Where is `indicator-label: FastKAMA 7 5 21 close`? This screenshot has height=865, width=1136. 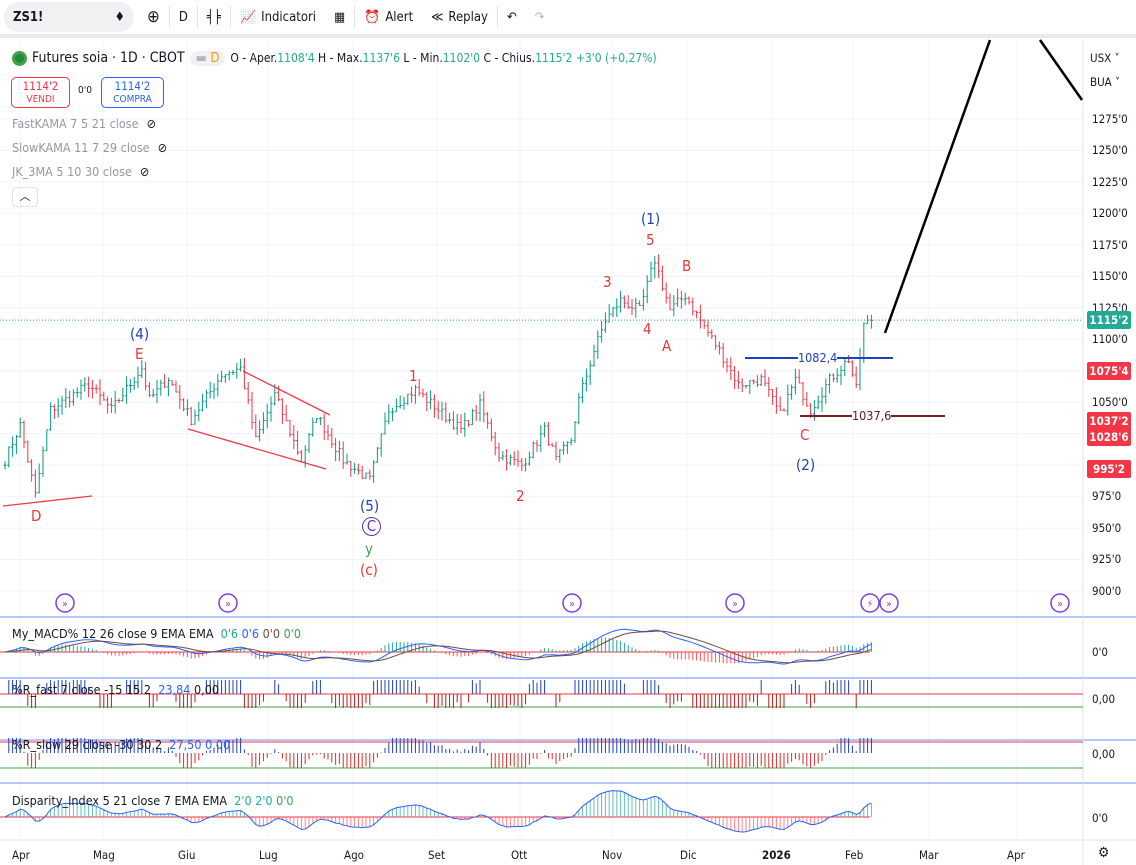
indicator-label: FastKAMA 7 5 21 close is located at coordinates (75, 123).